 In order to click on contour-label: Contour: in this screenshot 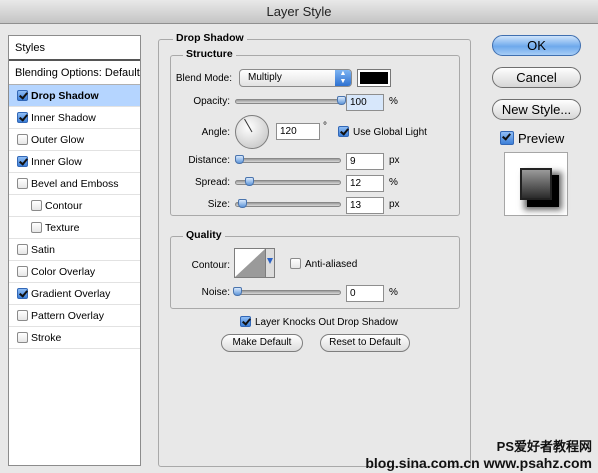, I will do `click(210, 265)`.